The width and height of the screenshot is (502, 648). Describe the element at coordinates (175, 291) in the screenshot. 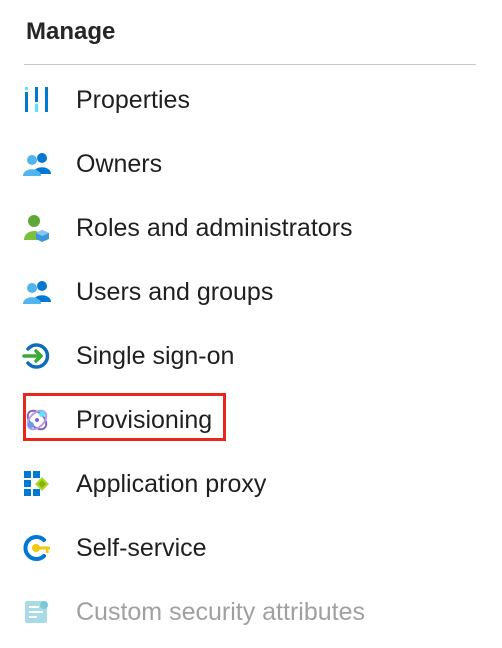

I see `menu-item-label: Users and groups` at that location.